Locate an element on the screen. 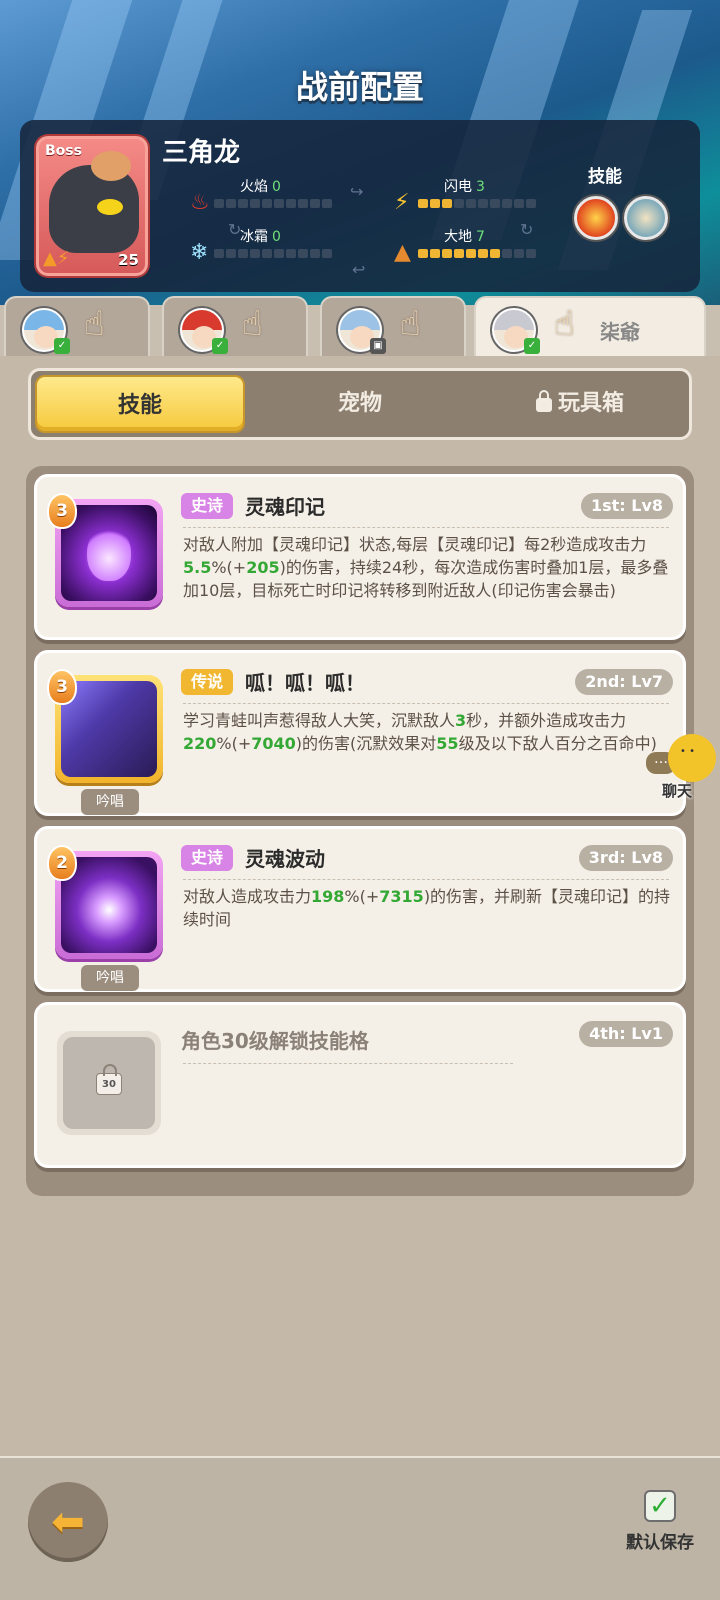  back-button: ⬅ is located at coordinates (68, 1522).